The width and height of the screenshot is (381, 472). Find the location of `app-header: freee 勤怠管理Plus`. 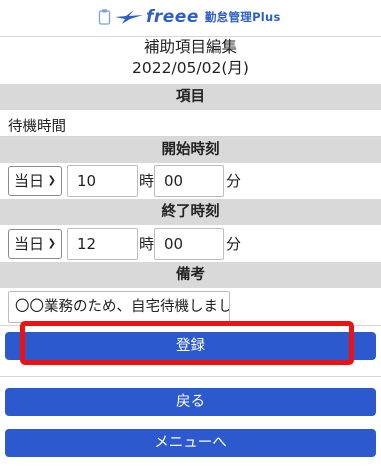

app-header: freee 勤怠管理Plus is located at coordinates (190, 18).